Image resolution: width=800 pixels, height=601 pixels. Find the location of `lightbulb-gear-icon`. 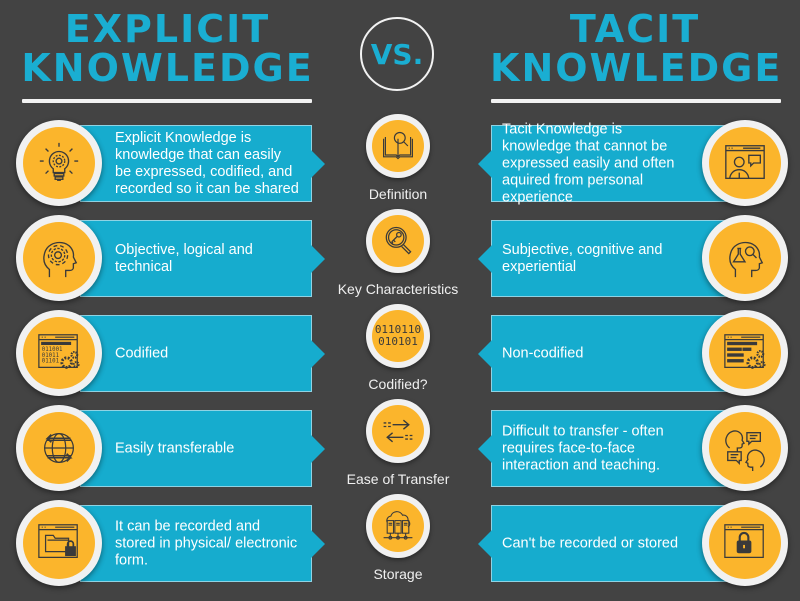

lightbulb-gear-icon is located at coordinates (59, 161).